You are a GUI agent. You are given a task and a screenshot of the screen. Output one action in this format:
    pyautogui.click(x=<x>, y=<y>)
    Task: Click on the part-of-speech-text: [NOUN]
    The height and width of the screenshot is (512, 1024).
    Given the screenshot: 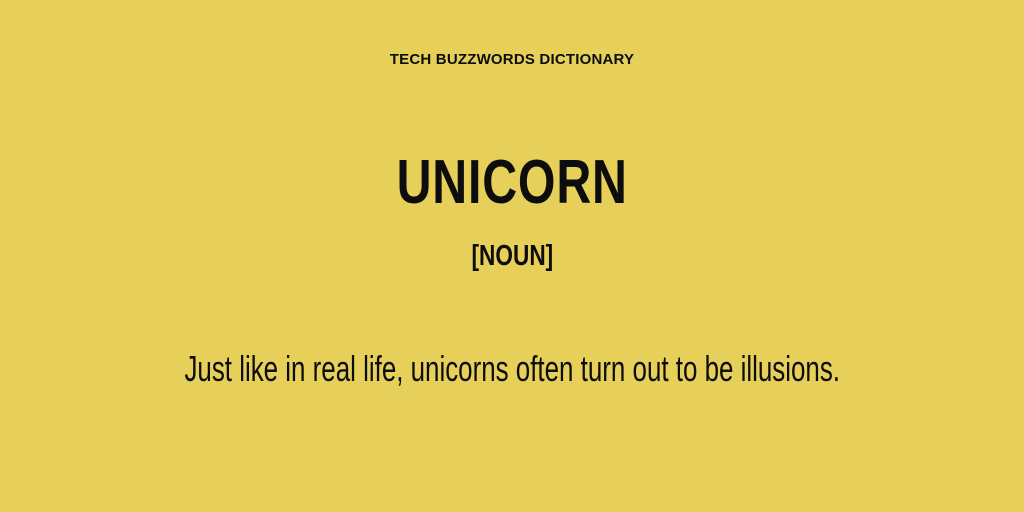 What is the action you would take?
    pyautogui.click(x=512, y=256)
    